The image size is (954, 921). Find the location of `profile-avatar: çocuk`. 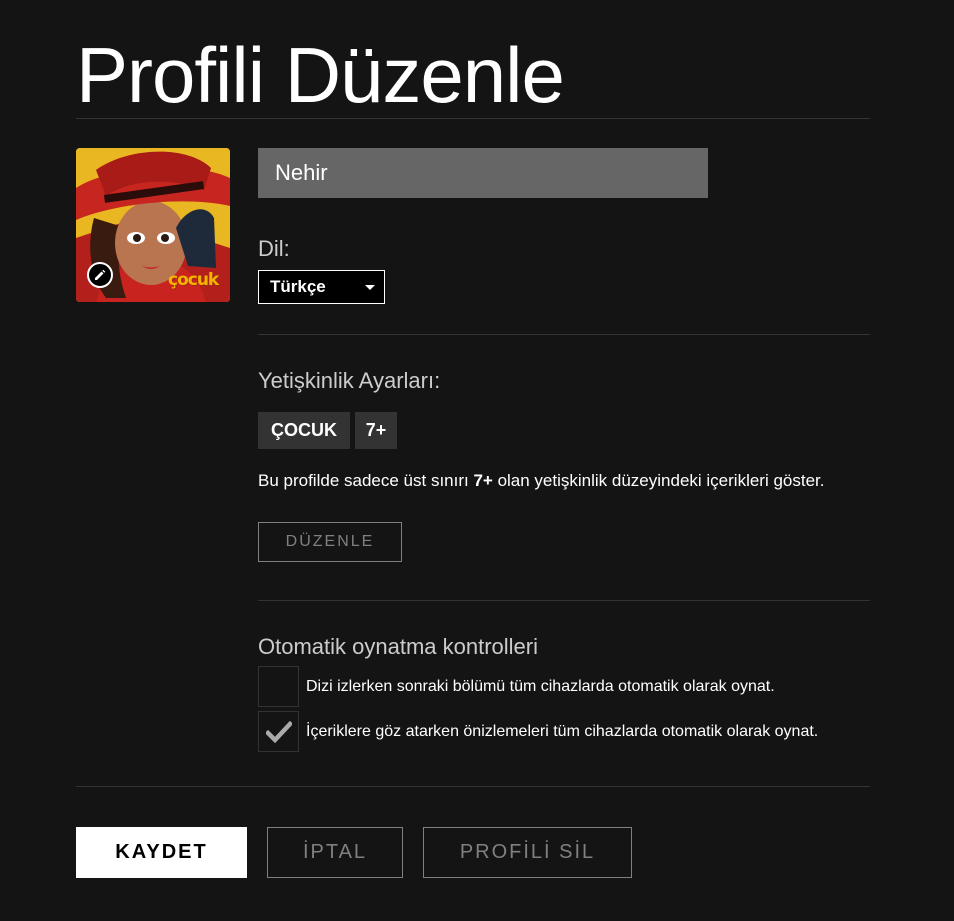

profile-avatar: çocuk is located at coordinates (153, 225).